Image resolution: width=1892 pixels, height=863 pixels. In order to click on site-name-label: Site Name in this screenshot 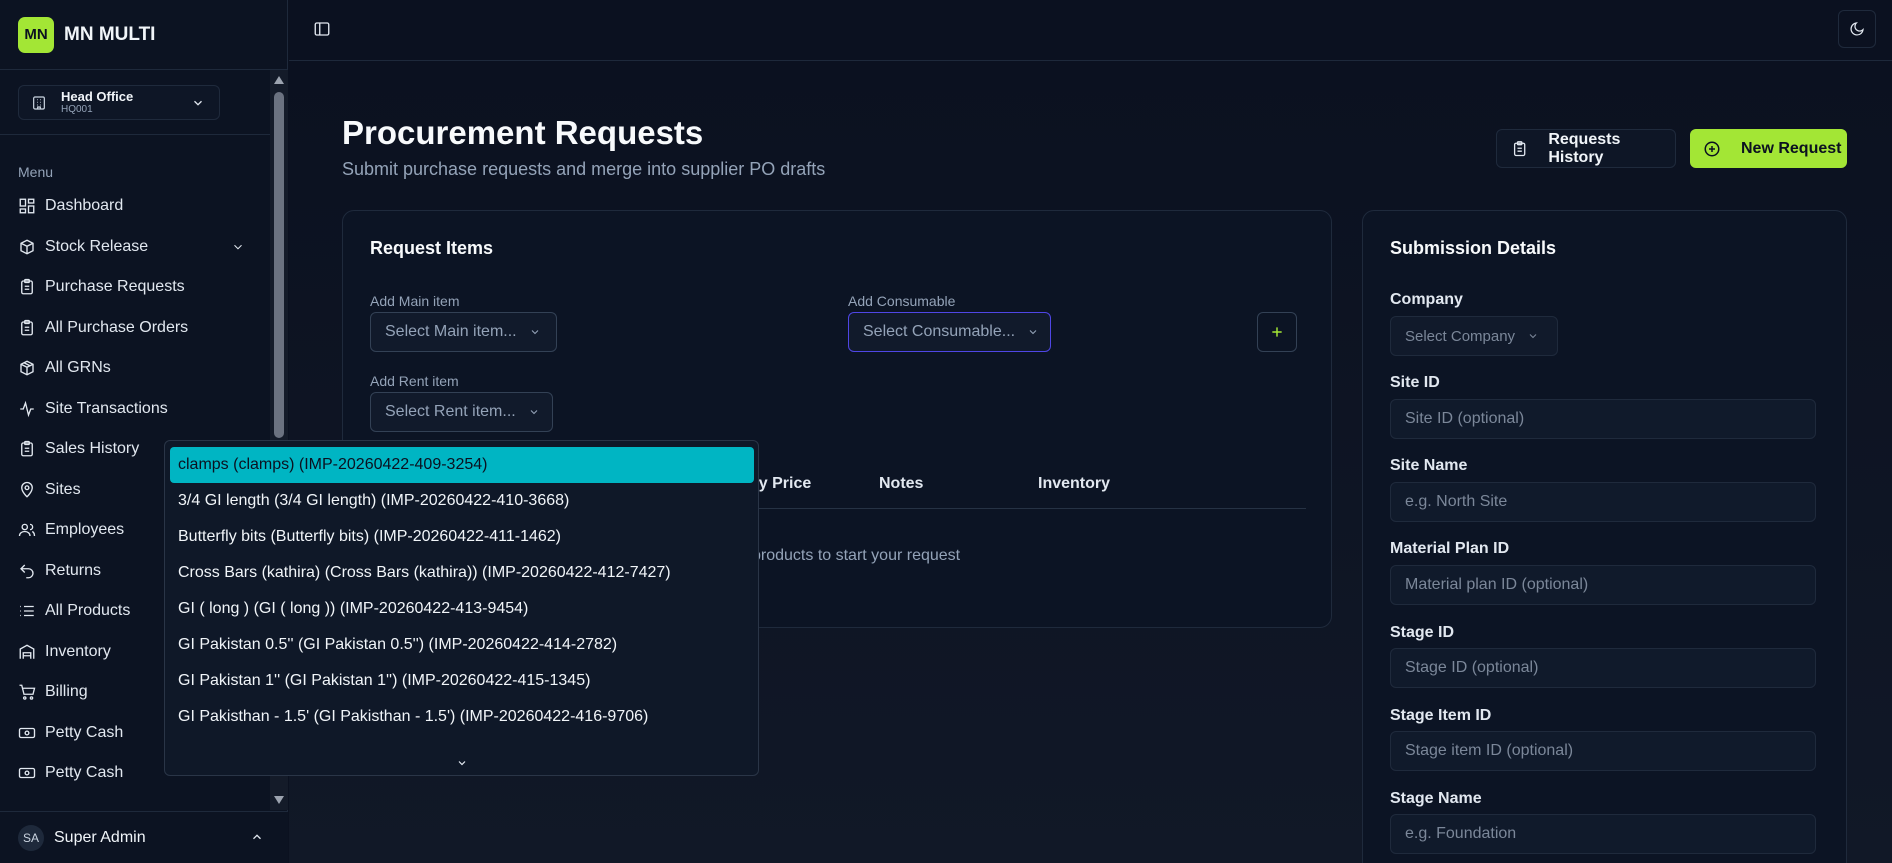, I will do `click(1429, 465)`.